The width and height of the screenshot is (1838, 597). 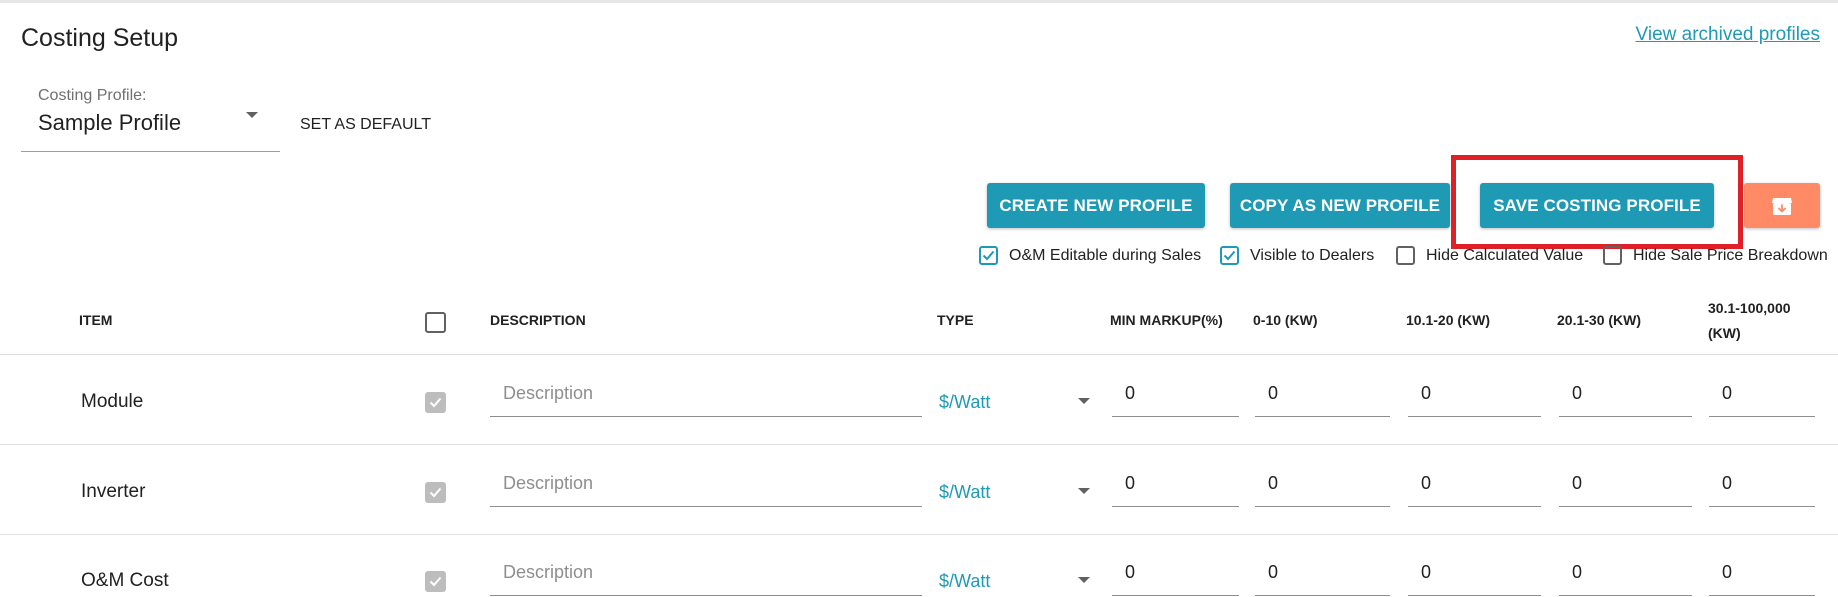 I want to click on column-header-30-100000kw-line2: (KW), so click(x=1724, y=333).